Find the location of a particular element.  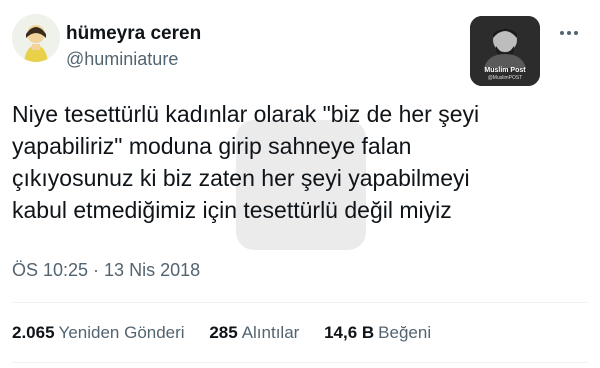

quotes-stat: 285 Alıntılar is located at coordinates (254, 333).